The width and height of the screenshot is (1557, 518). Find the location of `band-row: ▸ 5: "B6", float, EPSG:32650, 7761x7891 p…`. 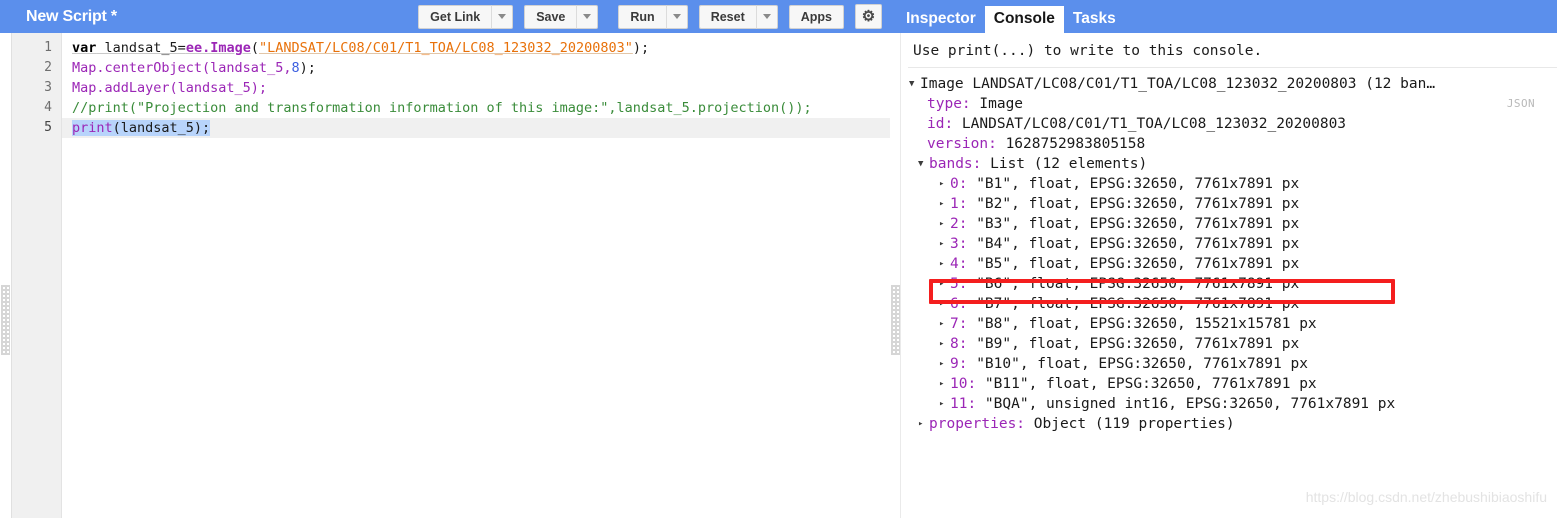

band-row: ▸ 5: "B6", float, EPSG:32650, 7761x7891 p… is located at coordinates (1229, 284).